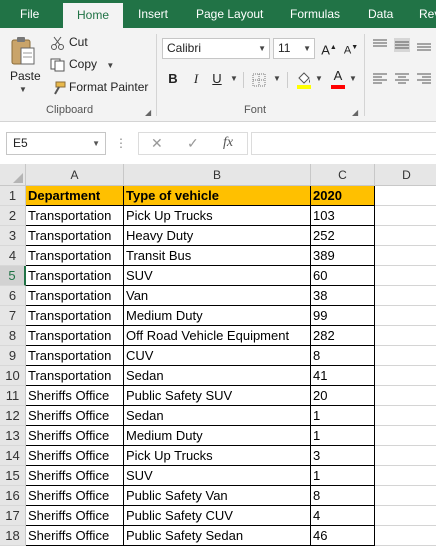 This screenshot has height=547, width=436. What do you see at coordinates (13, 296) in the screenshot?
I see `row-header: 6` at bounding box center [13, 296].